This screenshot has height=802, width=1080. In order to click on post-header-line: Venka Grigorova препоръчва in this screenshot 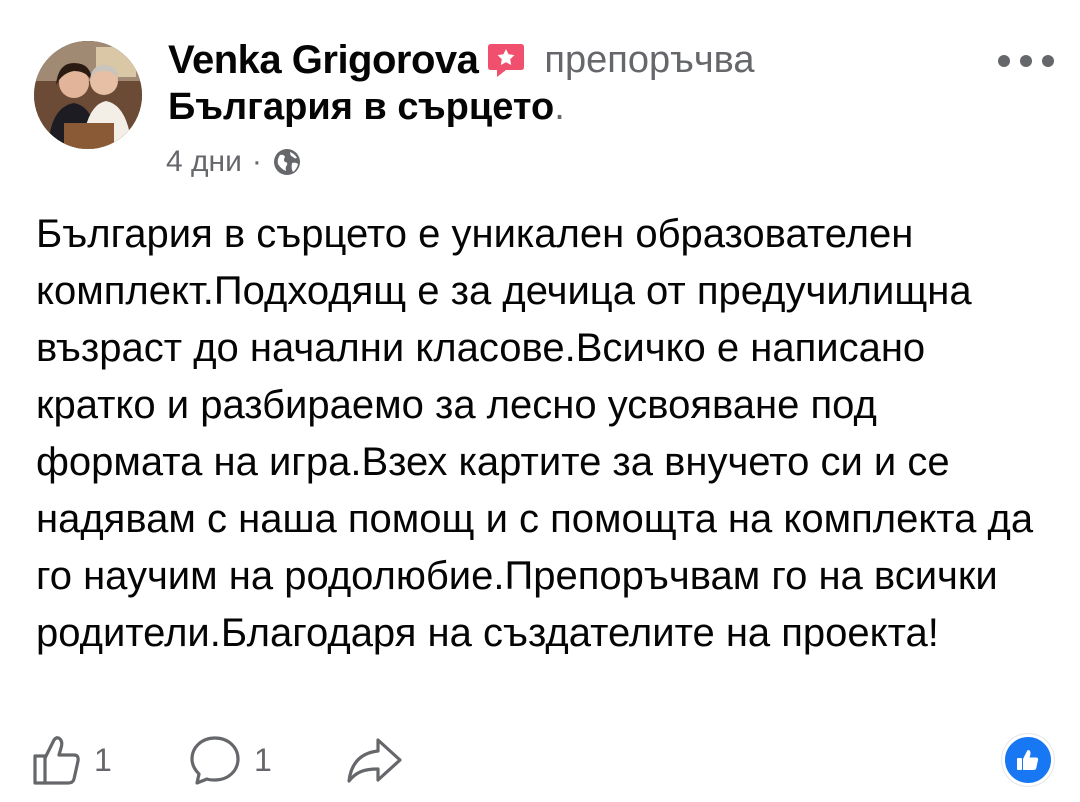, I will do `click(461, 60)`.